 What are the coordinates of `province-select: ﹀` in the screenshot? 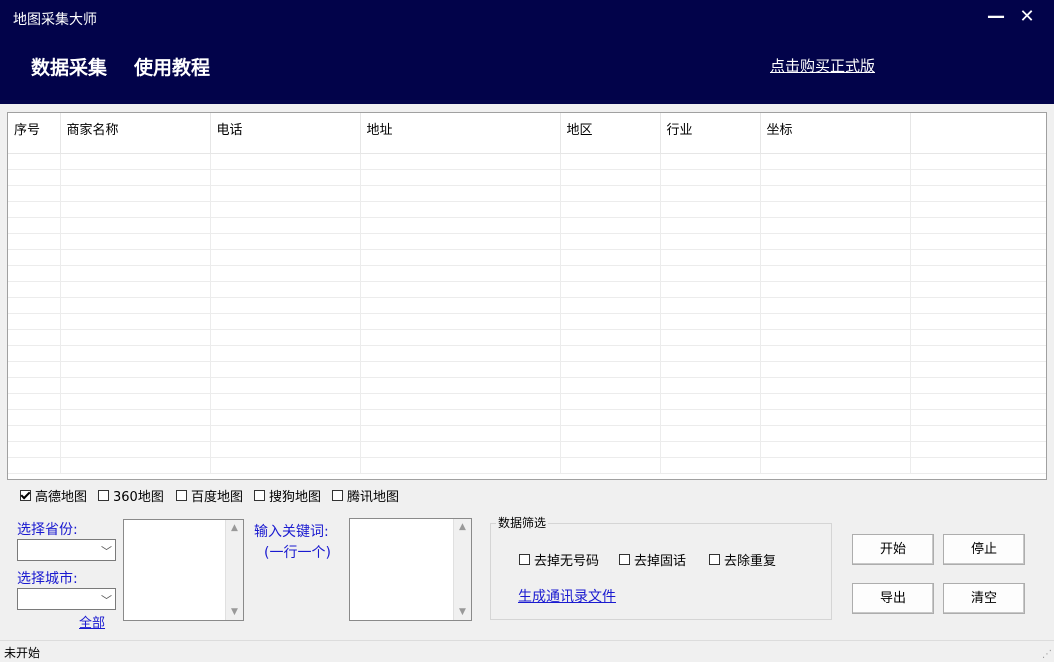 It's located at (66, 550).